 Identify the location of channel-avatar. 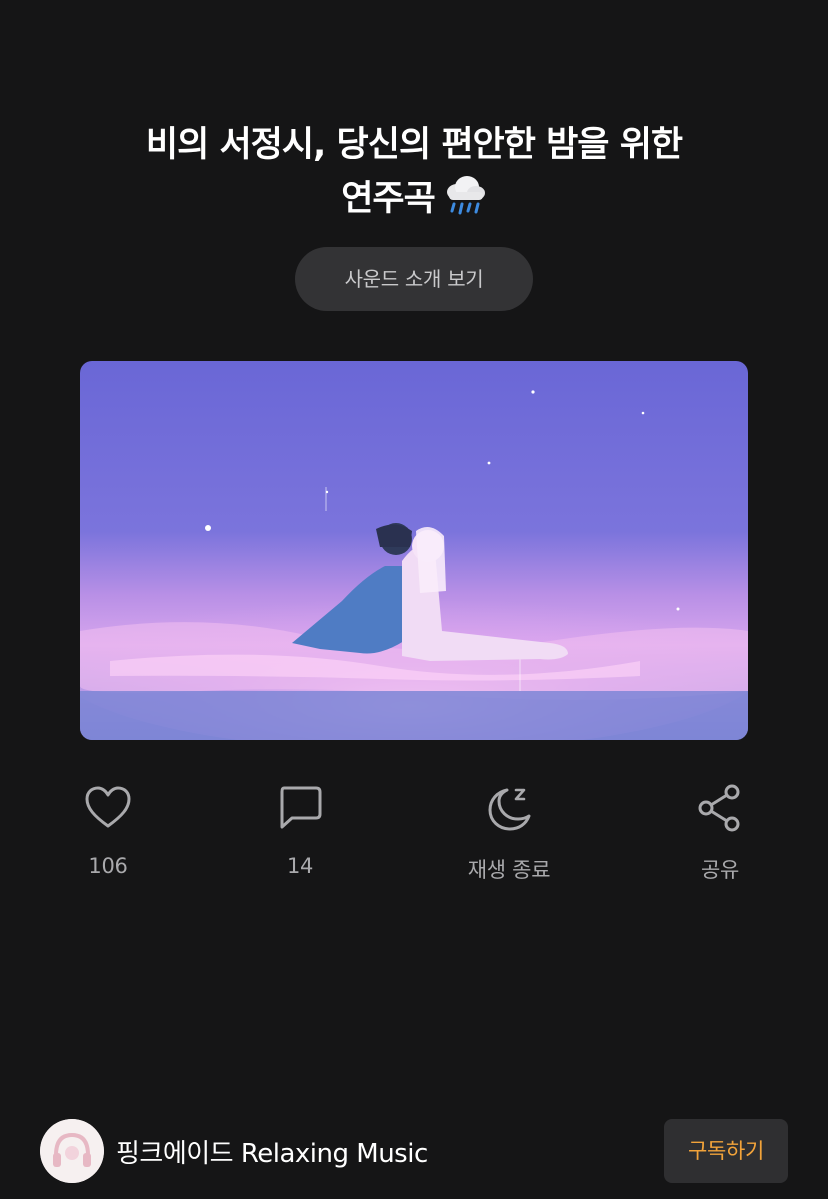
(72, 1151).